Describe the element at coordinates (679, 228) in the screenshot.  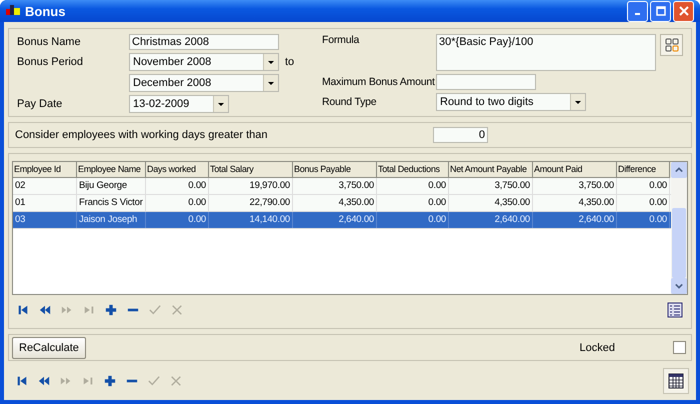
I see `scrollbar` at that location.